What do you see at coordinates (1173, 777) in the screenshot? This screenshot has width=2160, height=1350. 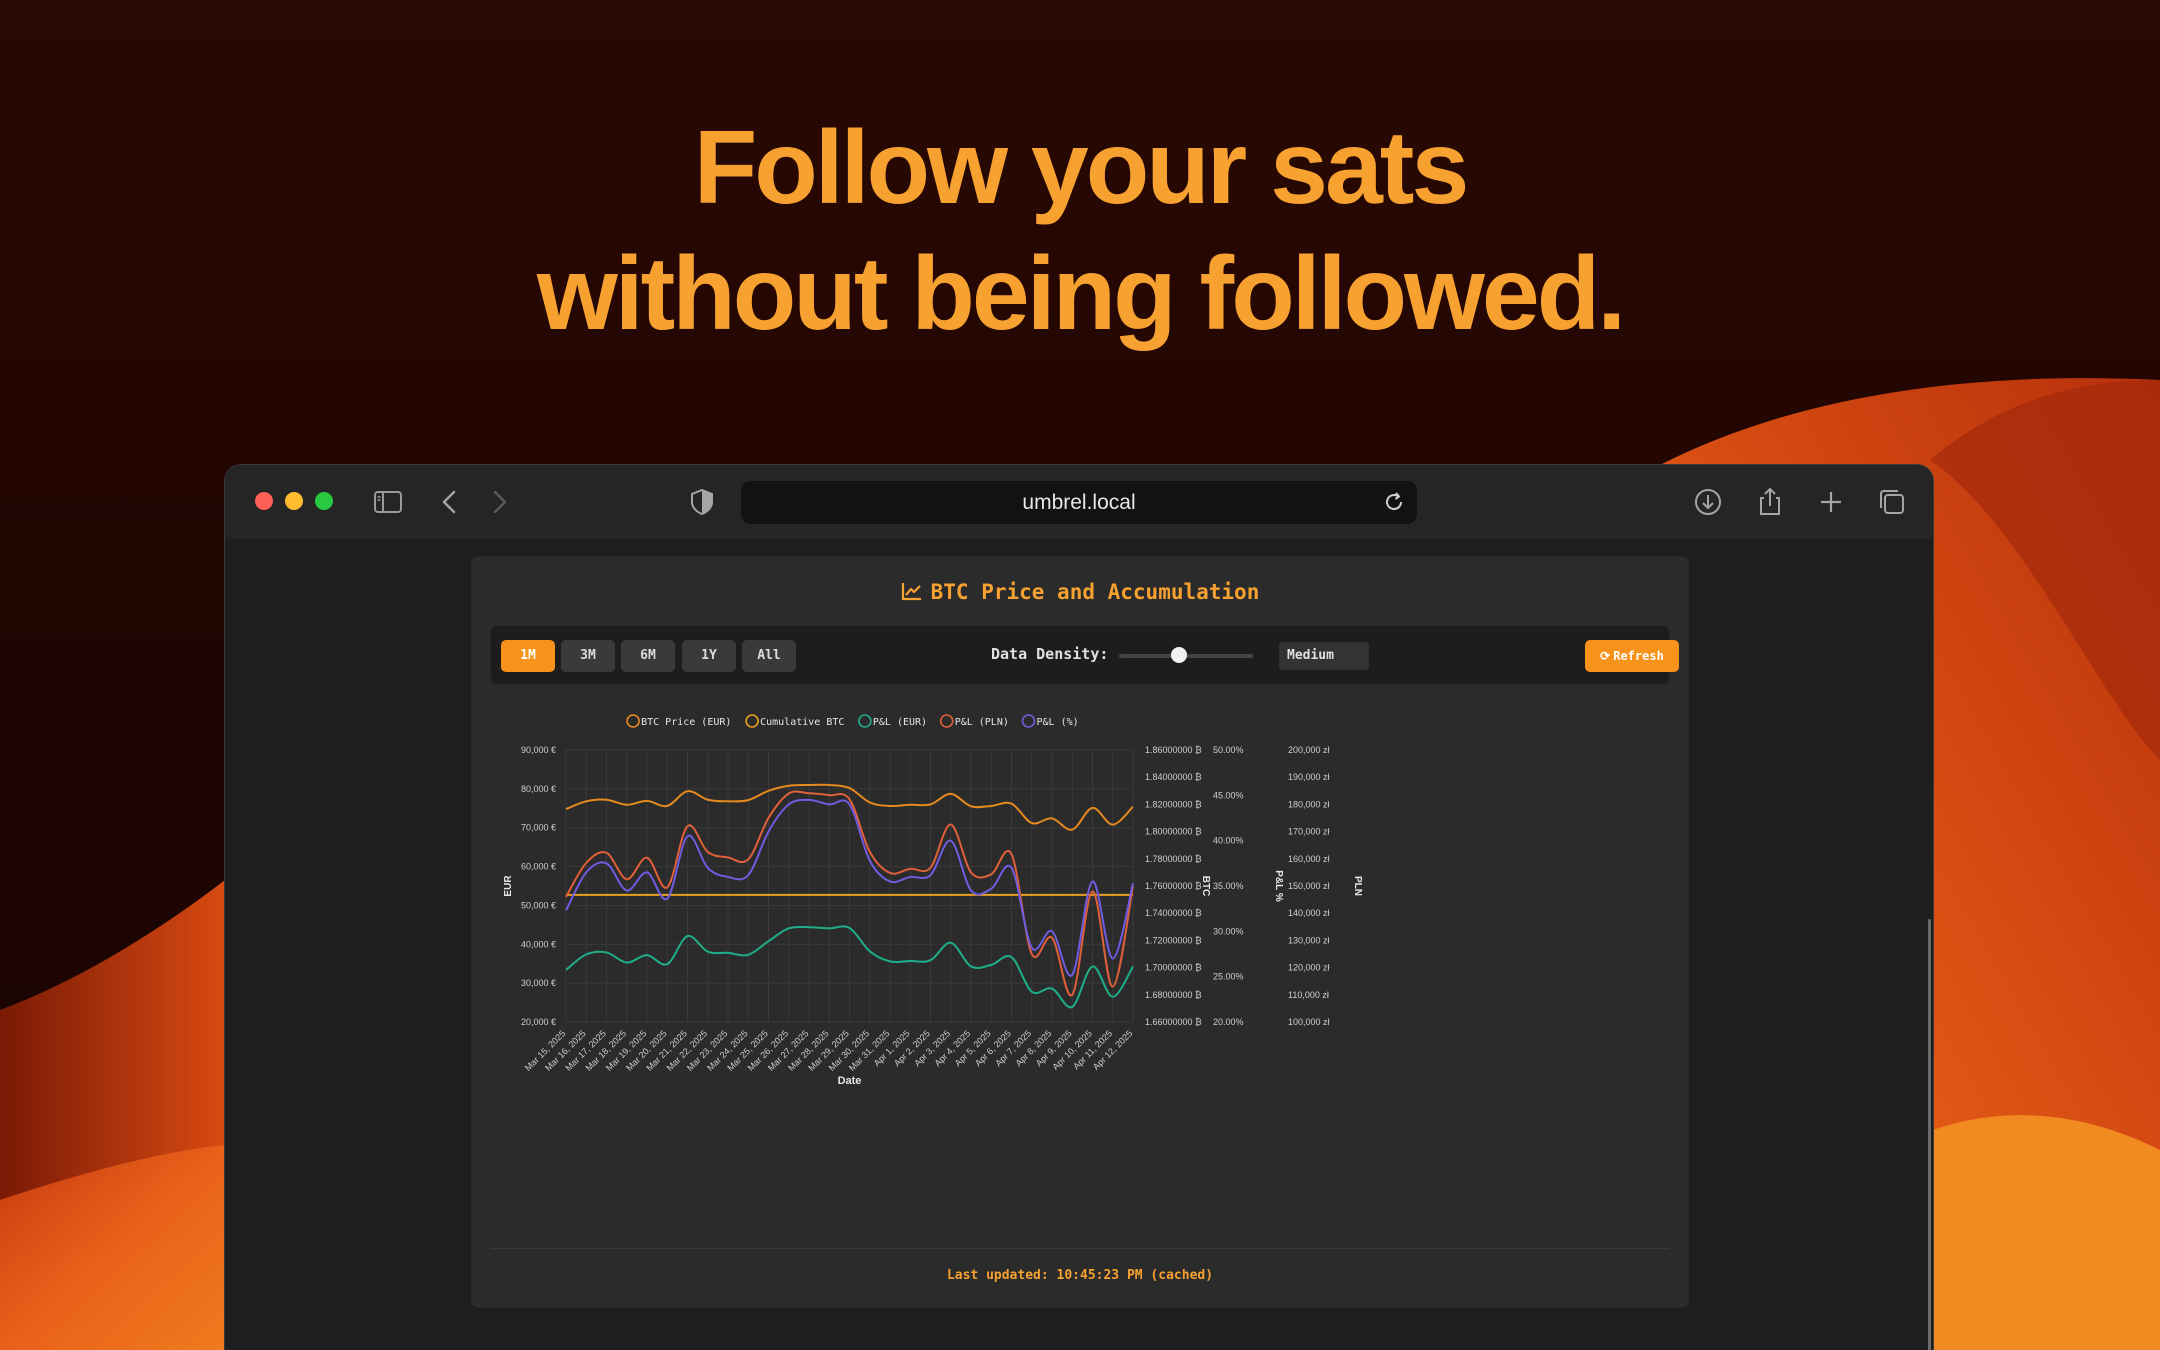 I see `btc-tick-label: 1.84000000 ₿` at bounding box center [1173, 777].